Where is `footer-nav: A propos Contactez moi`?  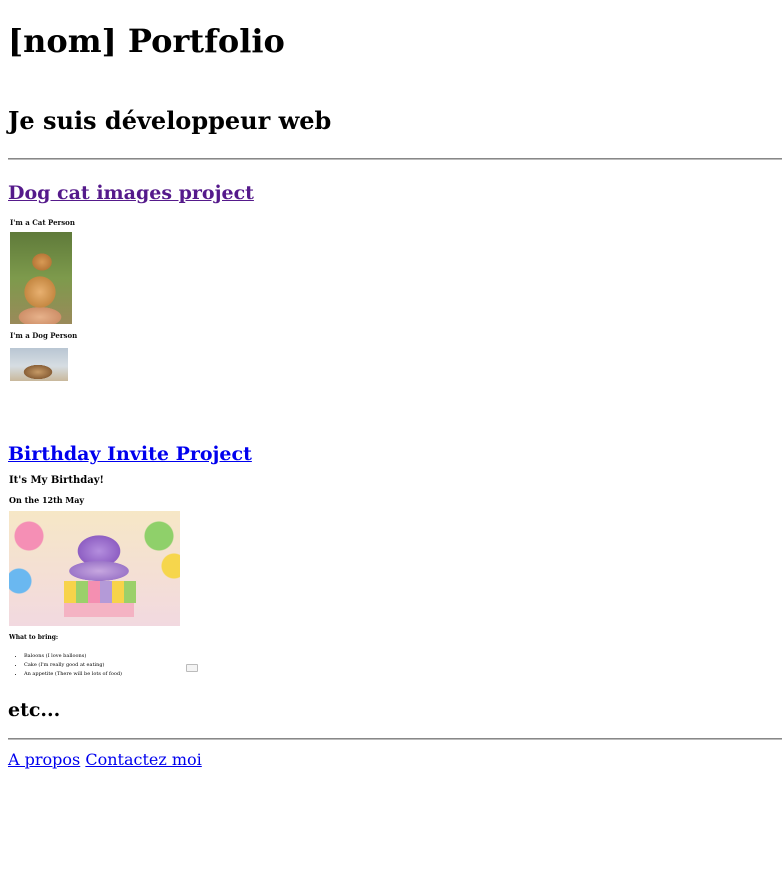
footer-nav: A propos Contactez moi is located at coordinates (395, 760).